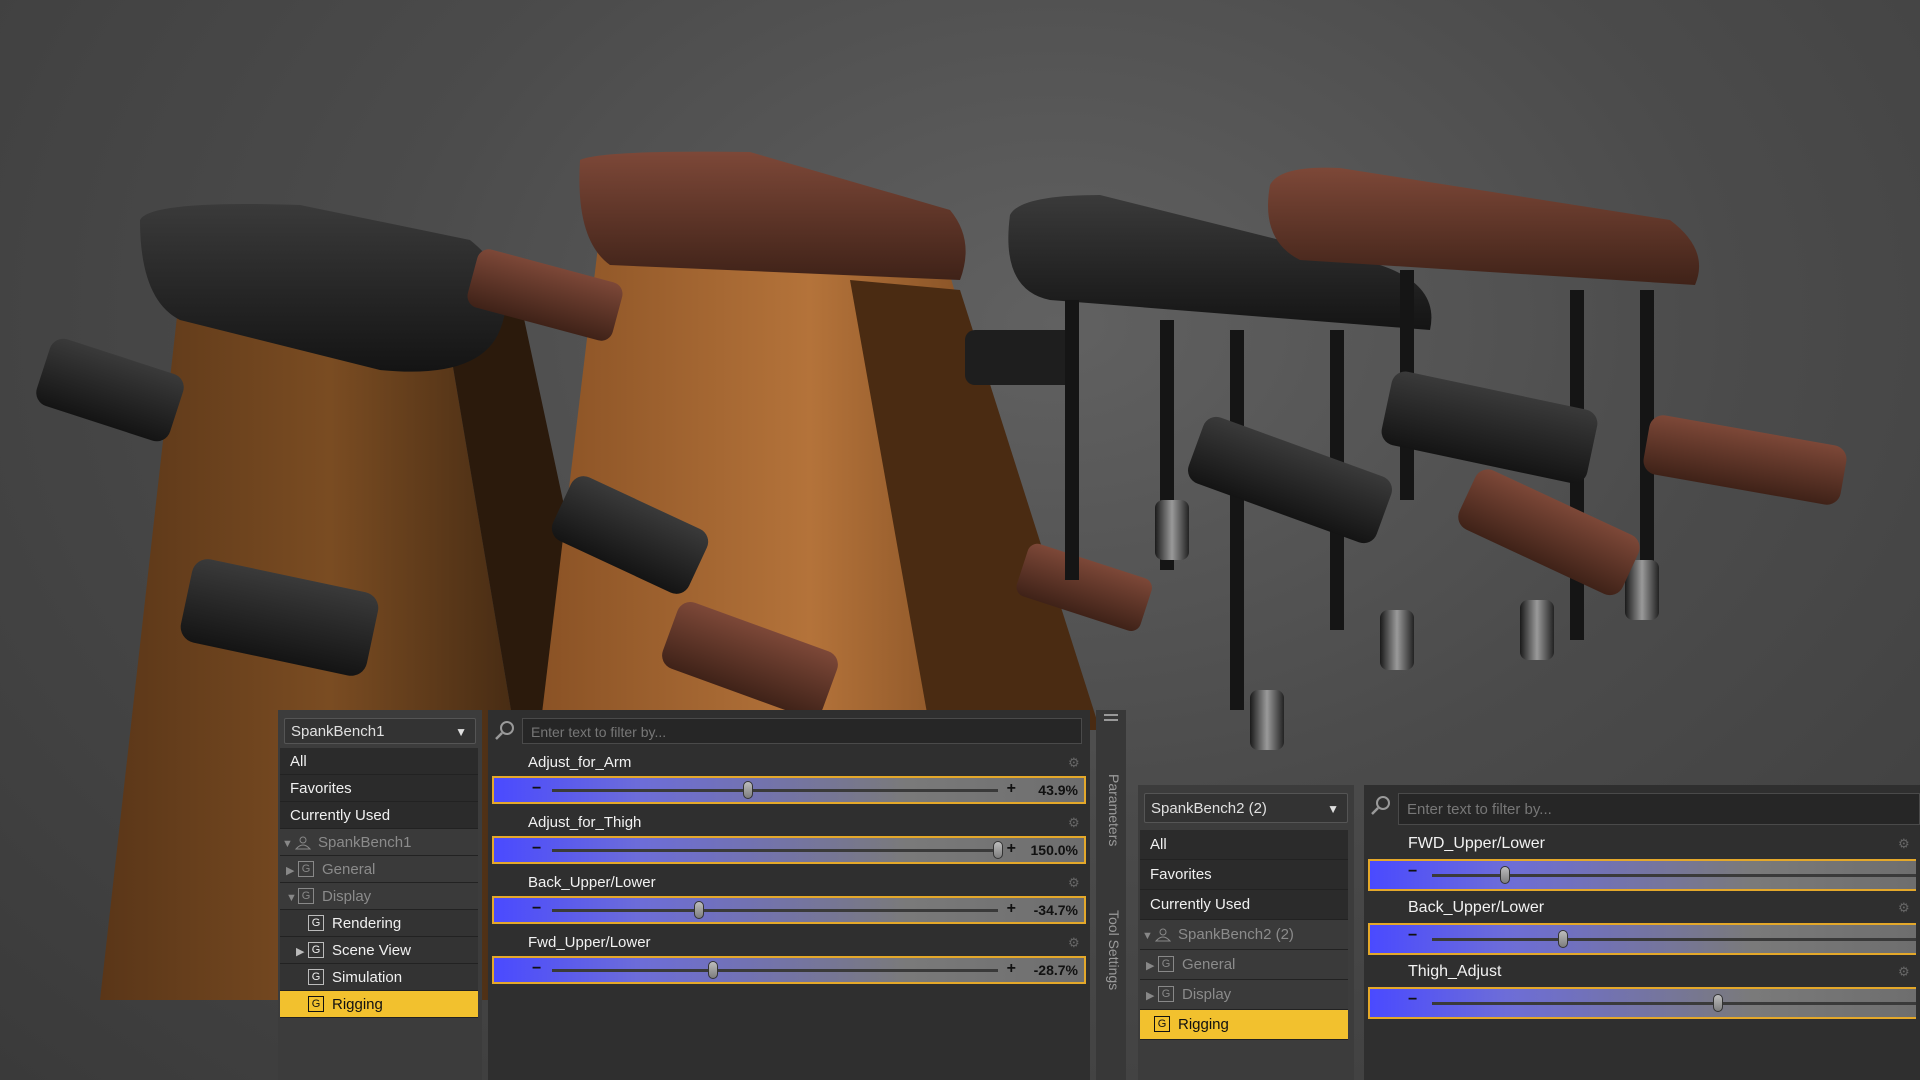  I want to click on parameter-slider: − + -34.7%, so click(789, 910).